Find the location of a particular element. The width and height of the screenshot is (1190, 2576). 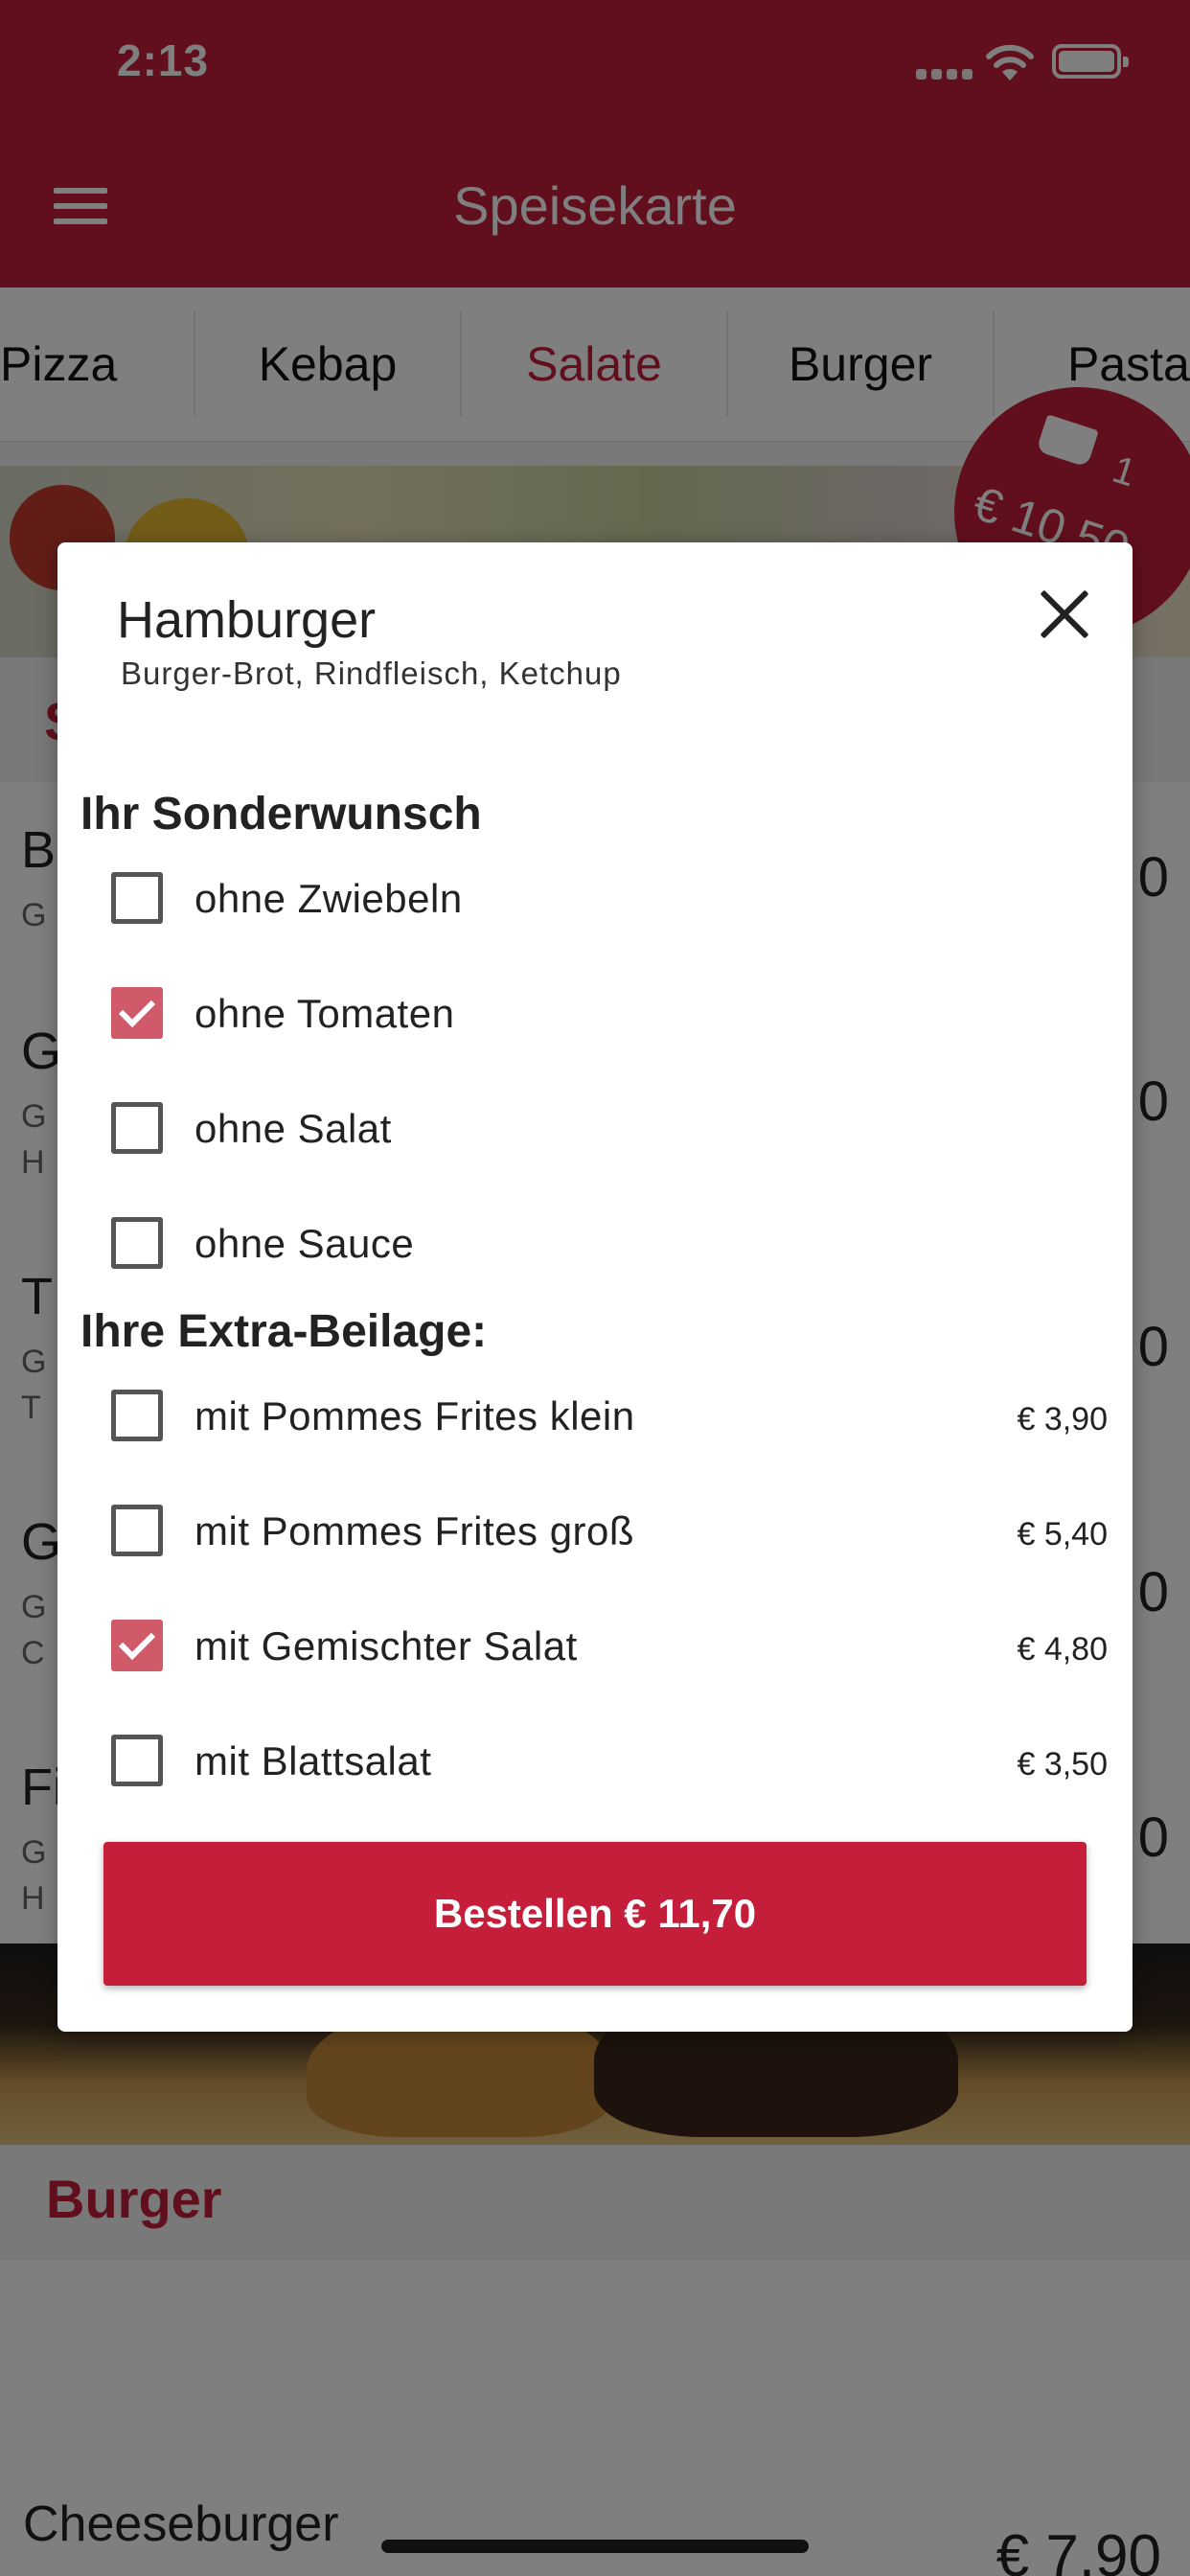

dialog-subtitle: Burger-Brot, Rindfleisch, Ketchup is located at coordinates (372, 673).